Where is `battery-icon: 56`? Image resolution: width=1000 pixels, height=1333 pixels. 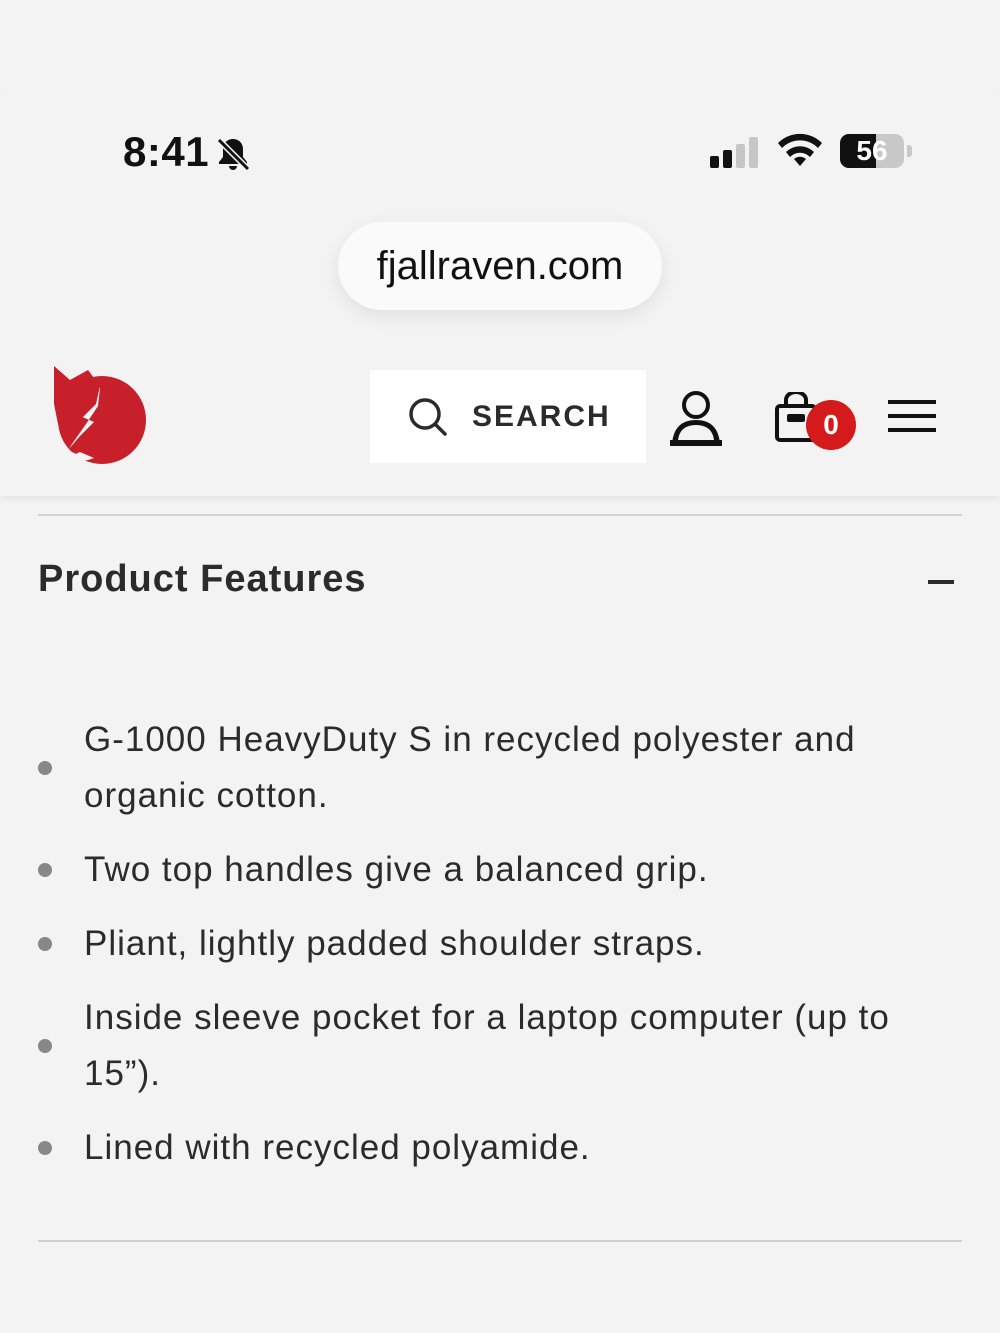 battery-icon: 56 is located at coordinates (877, 152).